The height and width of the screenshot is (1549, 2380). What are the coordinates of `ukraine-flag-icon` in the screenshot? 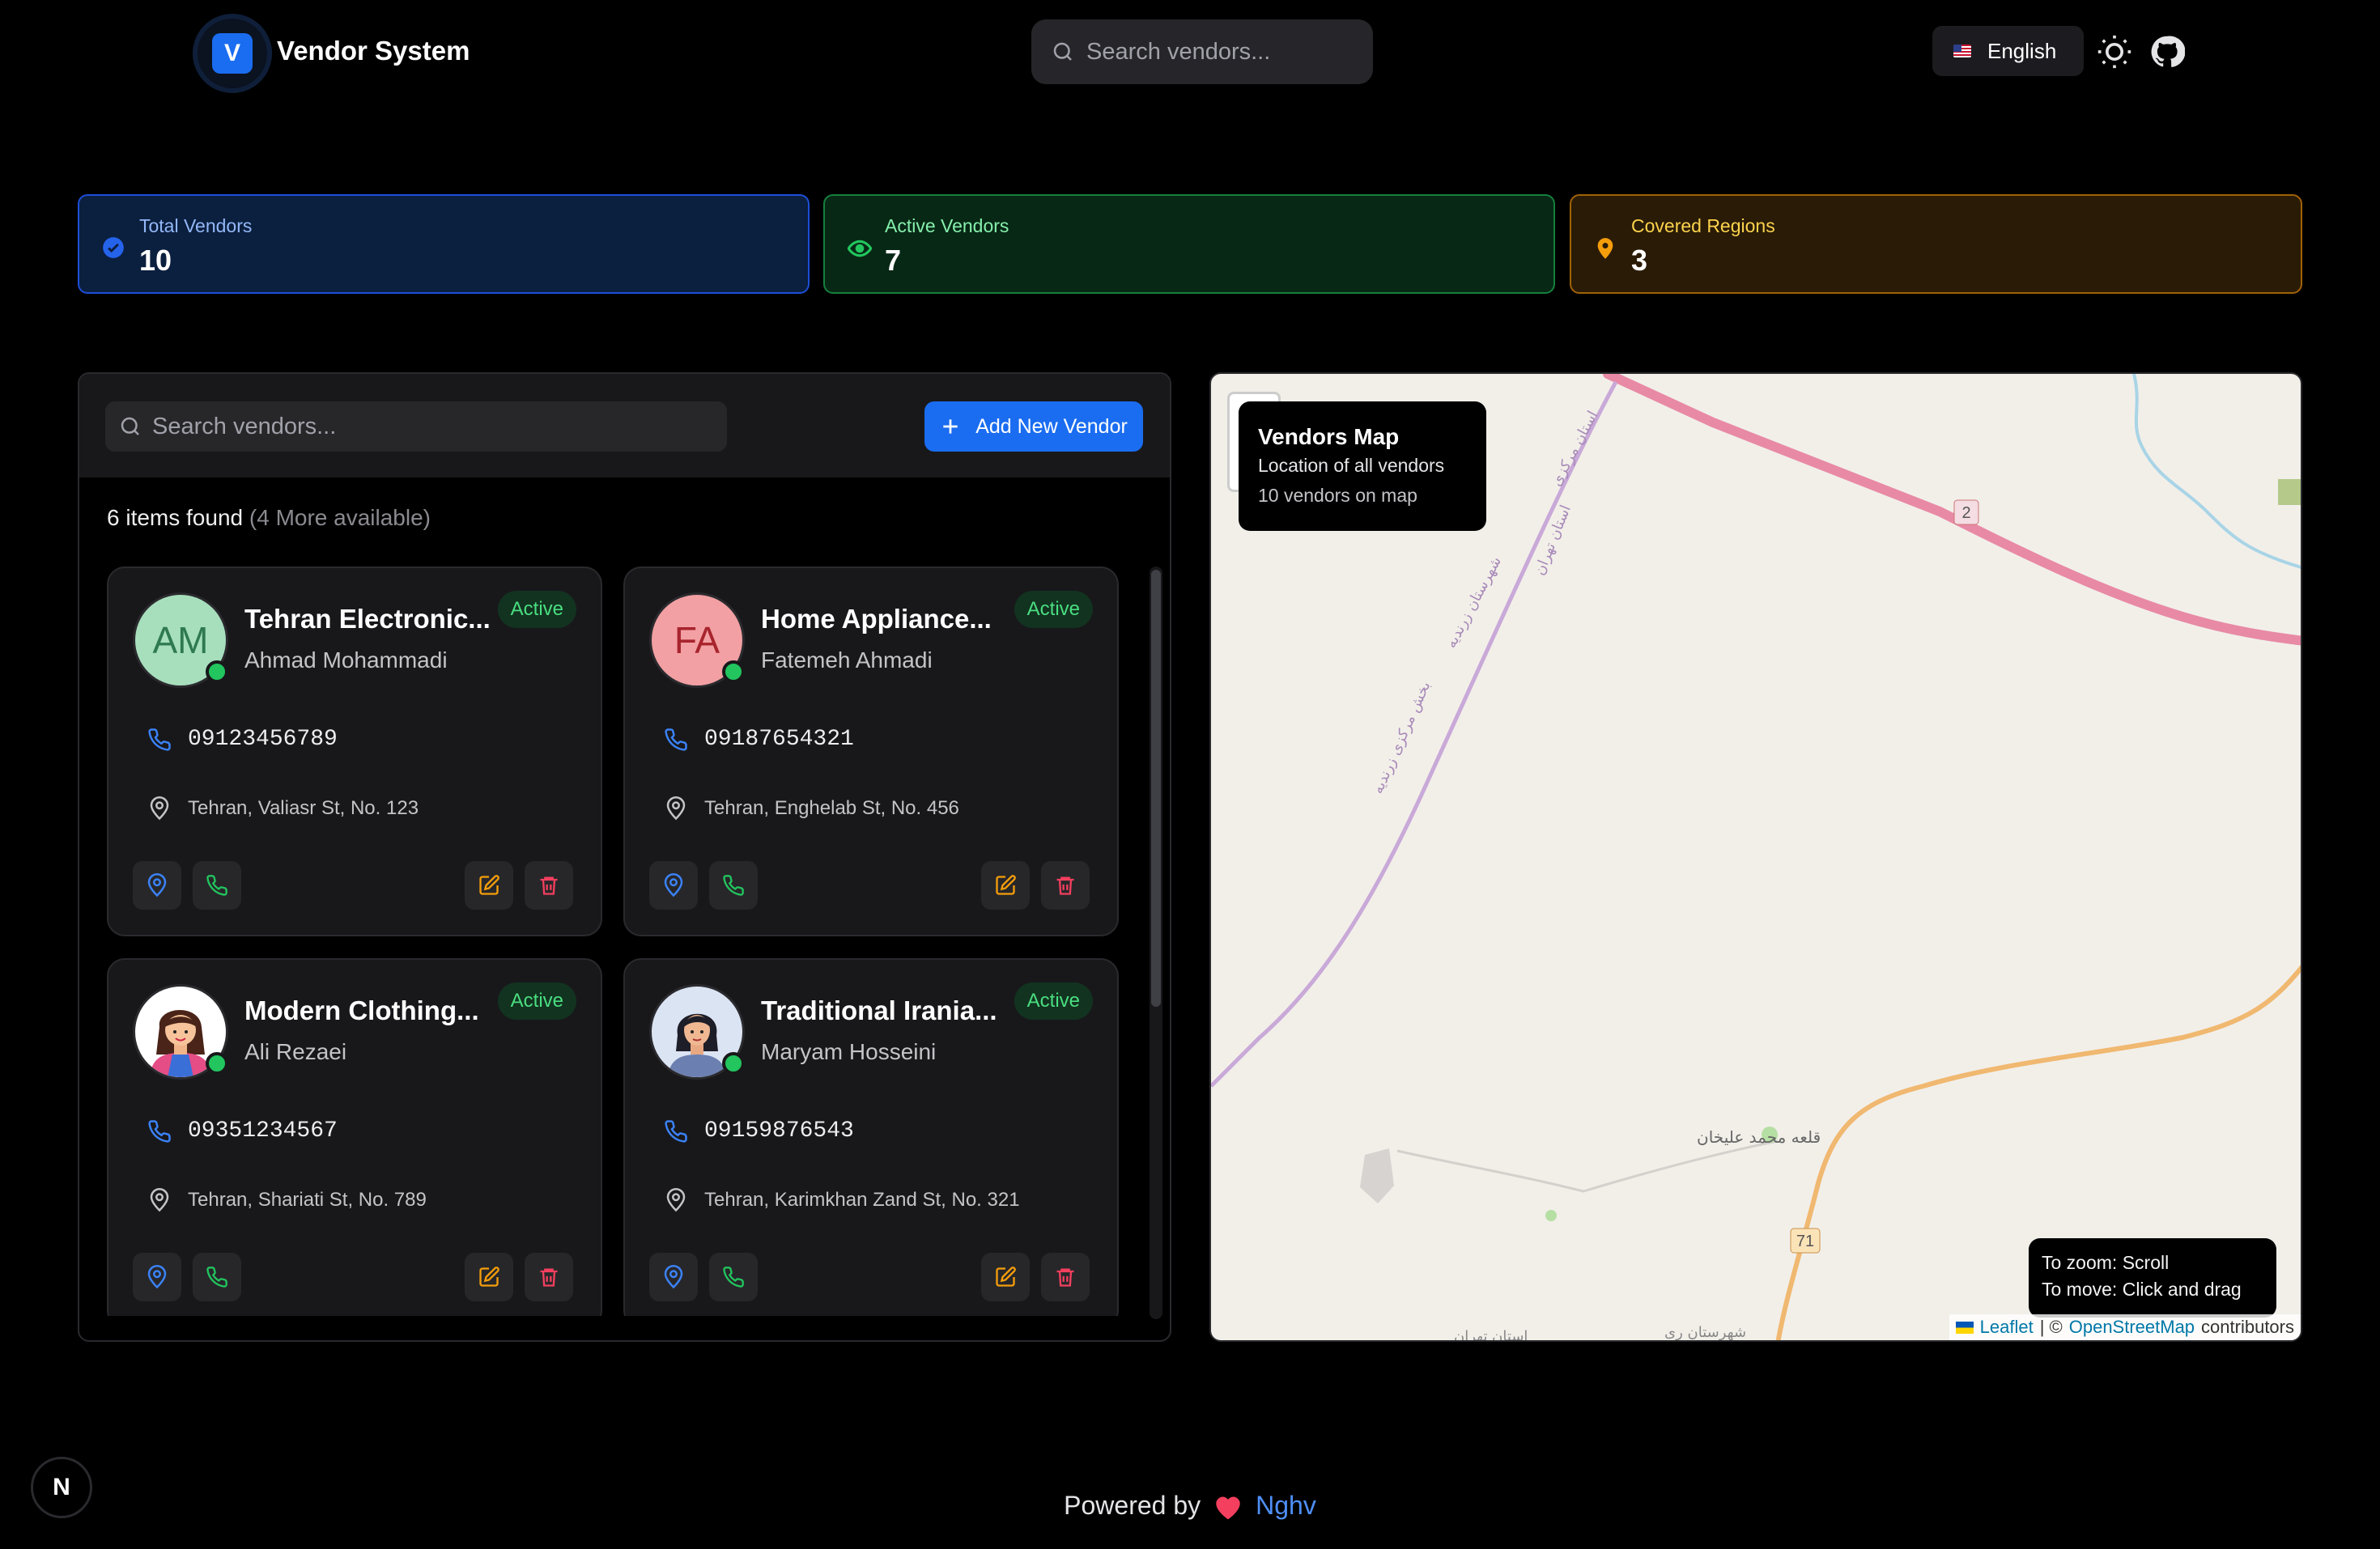 It's located at (1965, 1327).